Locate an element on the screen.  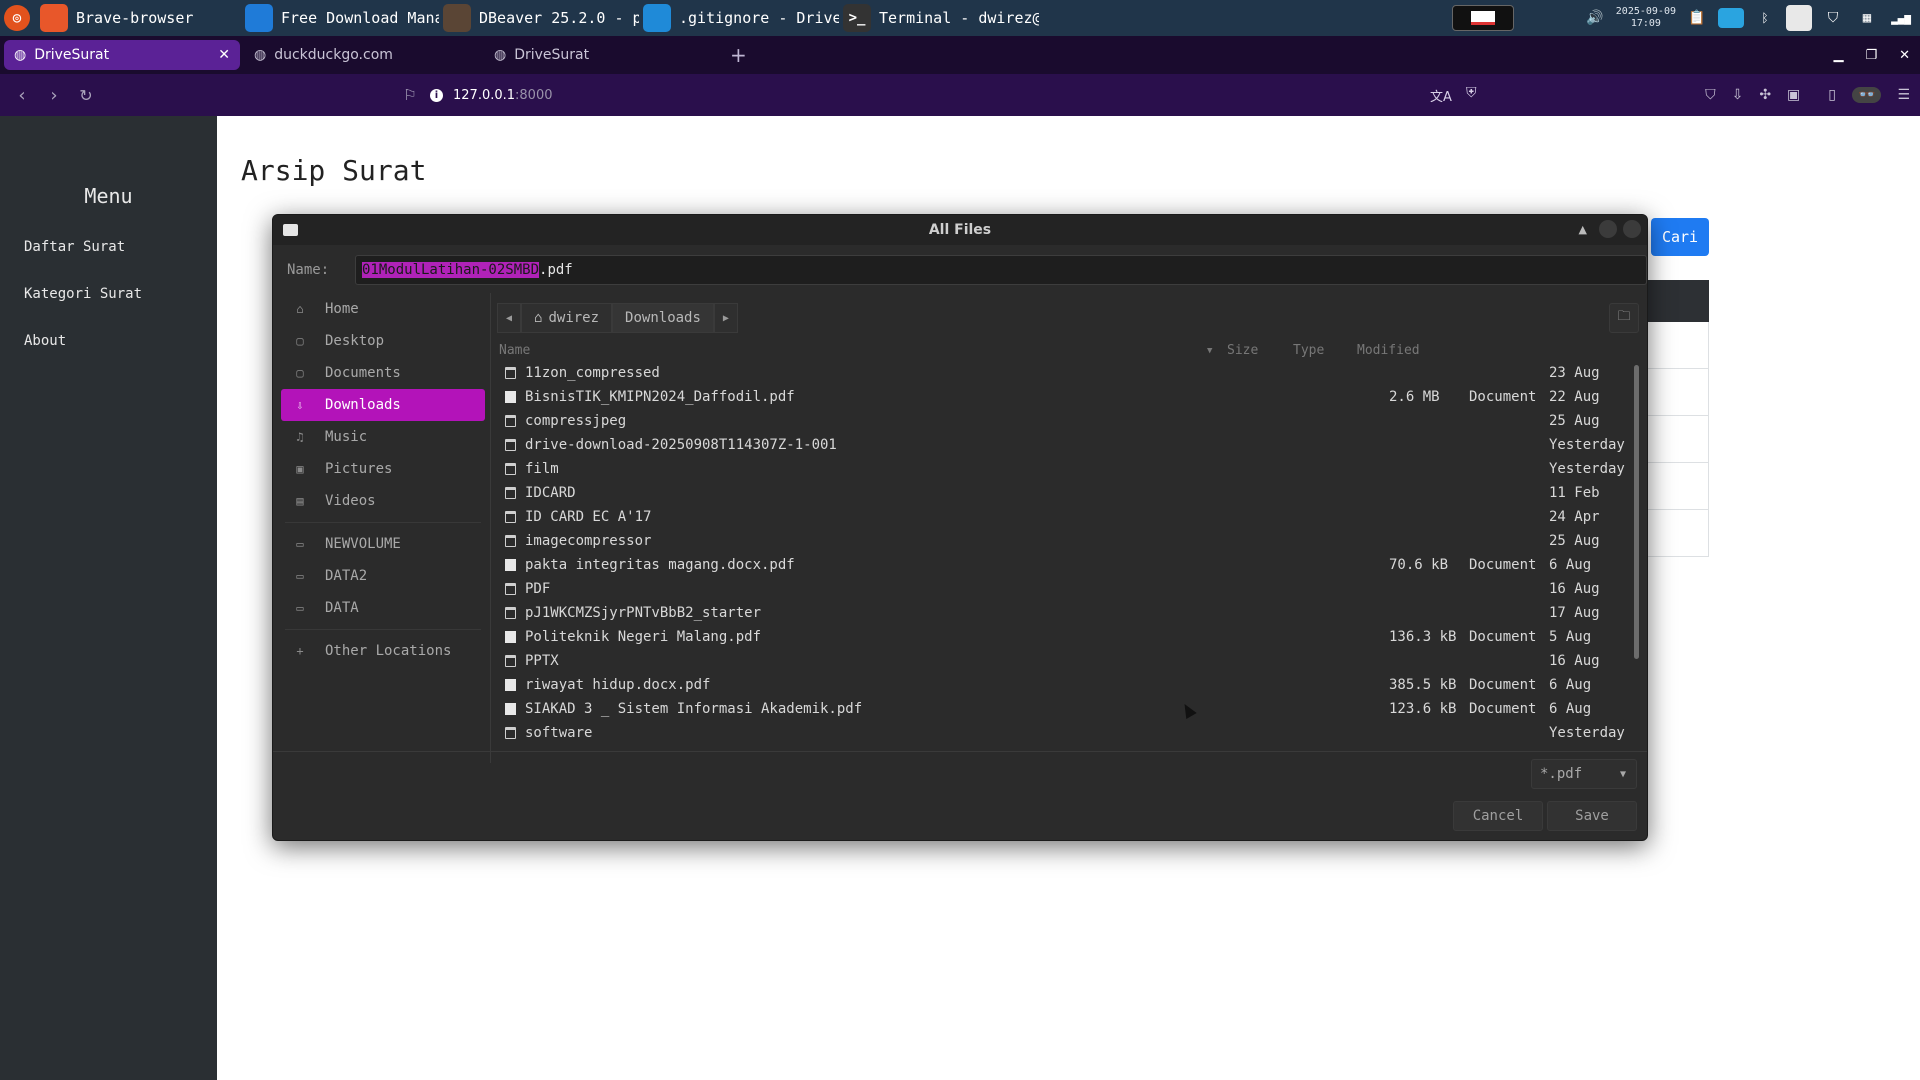
sidebar-link: Daftar Surat is located at coordinates (108, 261).